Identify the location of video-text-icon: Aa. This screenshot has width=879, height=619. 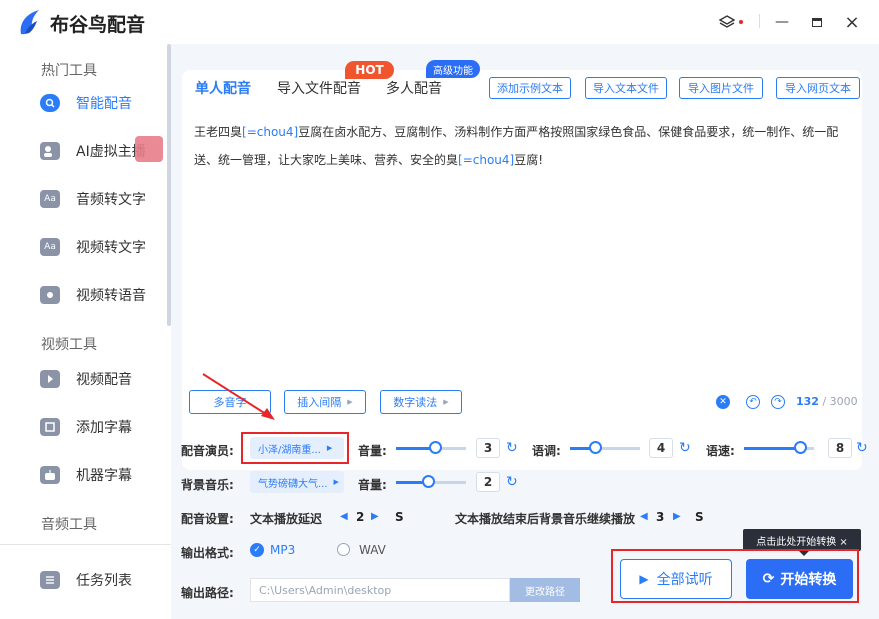
(50, 247).